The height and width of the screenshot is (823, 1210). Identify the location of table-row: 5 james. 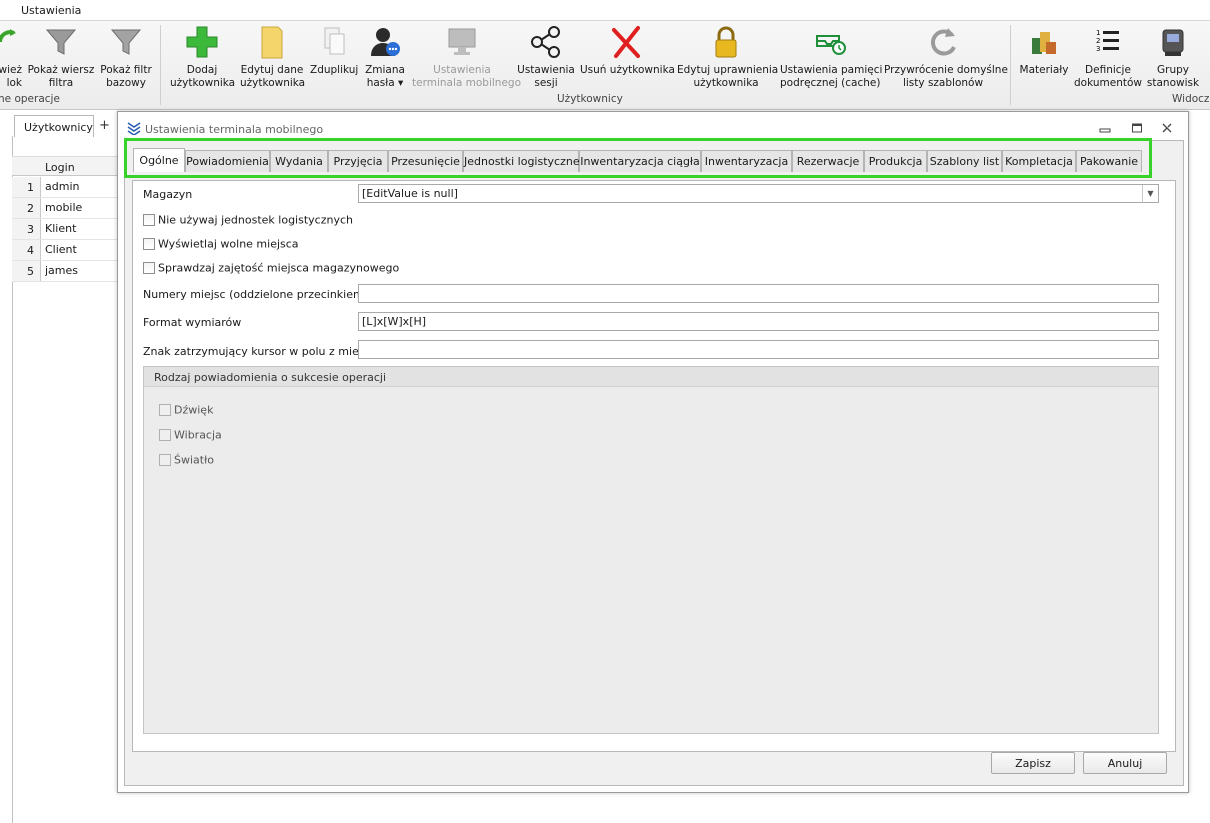
(67, 271).